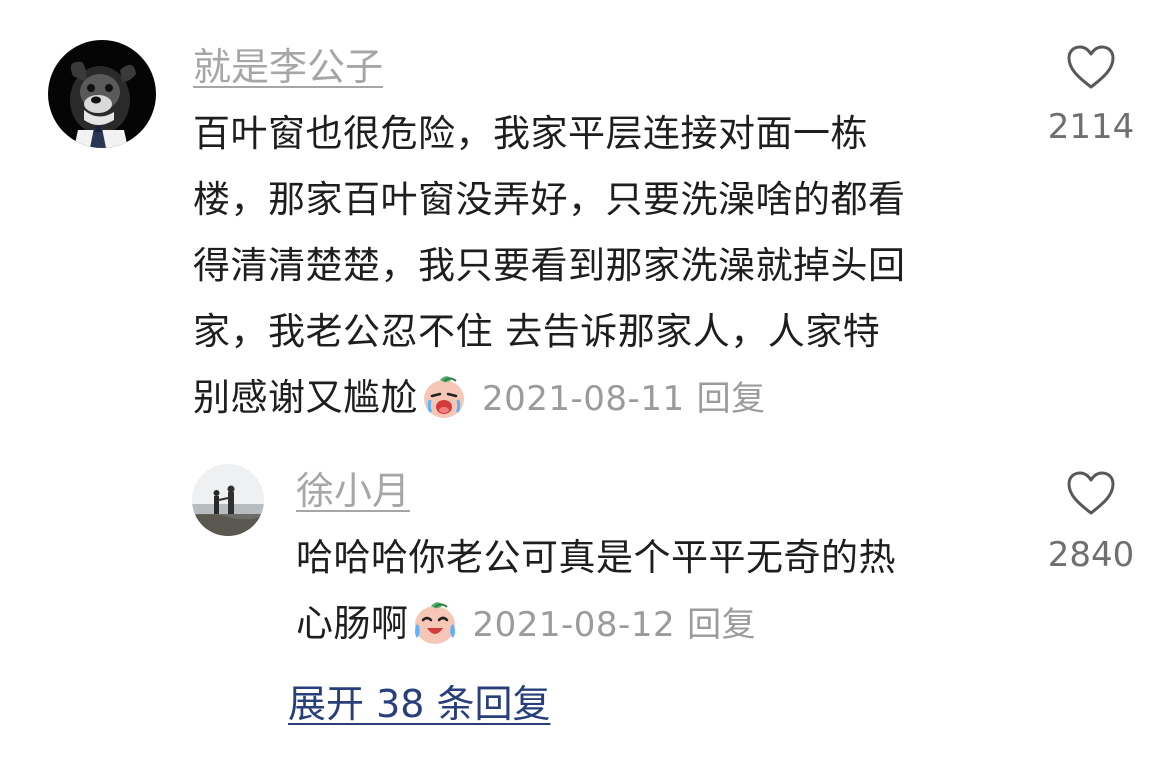 This screenshot has width=1170, height=773. Describe the element at coordinates (1091, 127) in the screenshot. I see `like-count: 2114` at that location.